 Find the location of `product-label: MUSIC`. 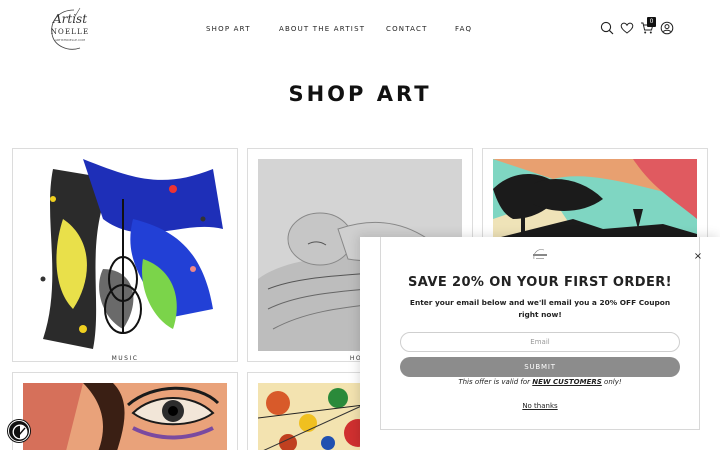

product-label: MUSIC is located at coordinates (125, 358).